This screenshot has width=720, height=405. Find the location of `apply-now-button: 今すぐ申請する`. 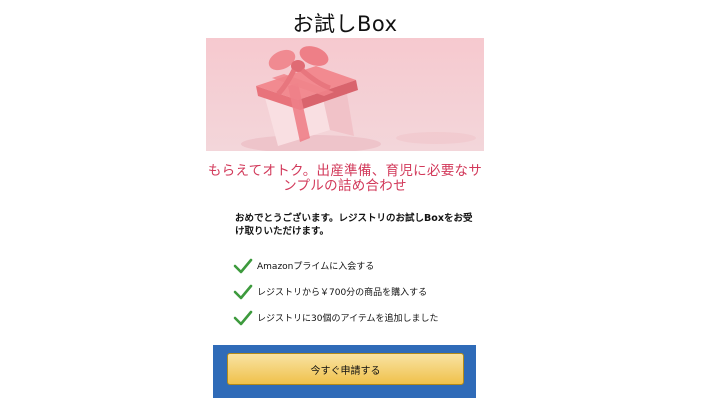

apply-now-button: 今すぐ申請する is located at coordinates (345, 369).